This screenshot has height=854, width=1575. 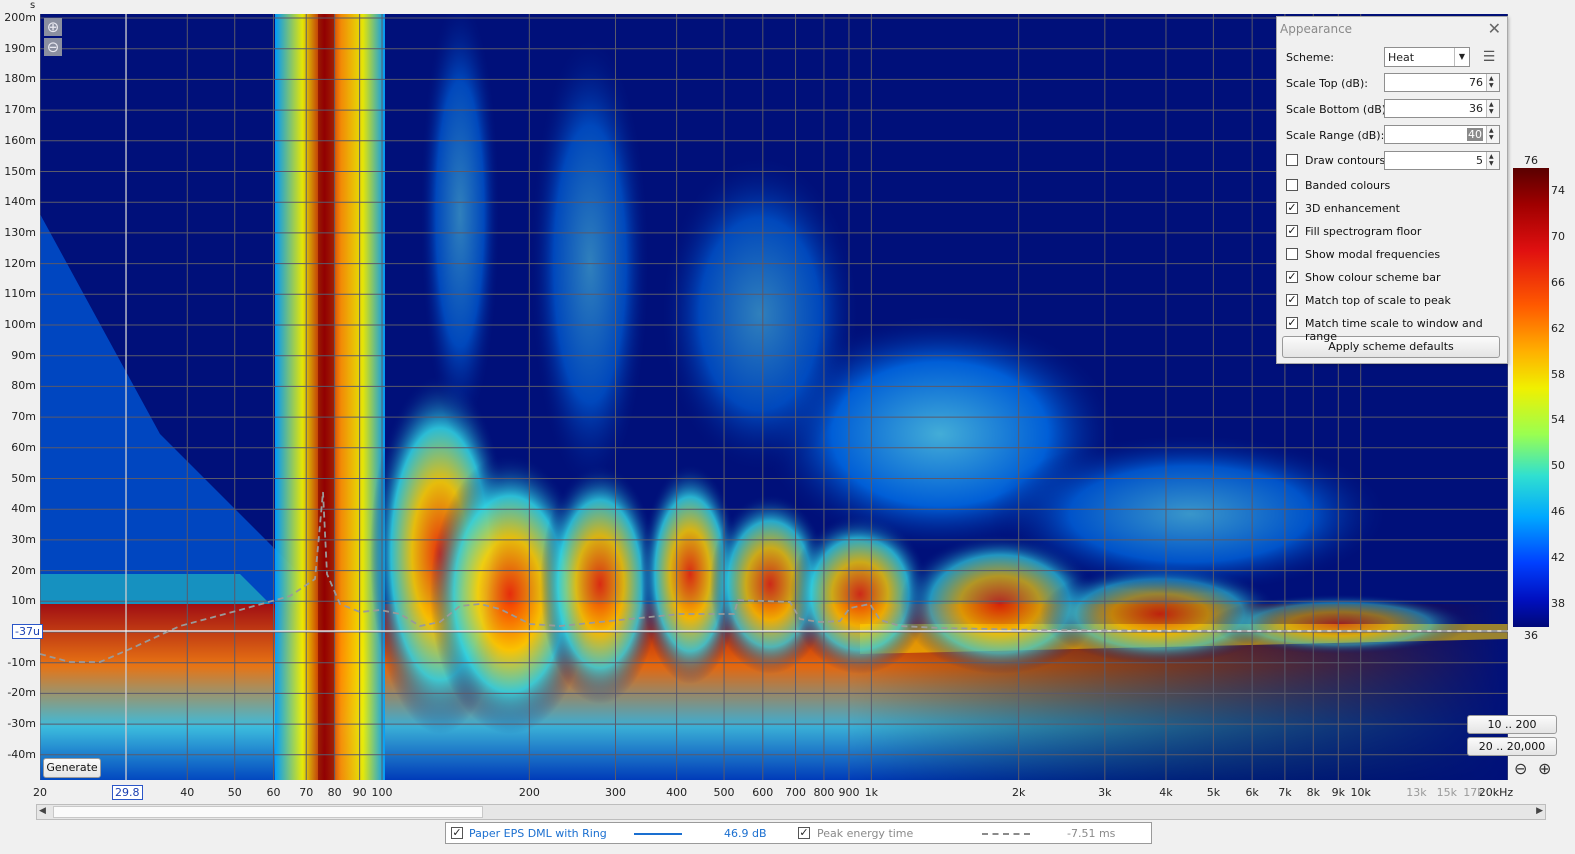 I want to click on y-tick-label: 190m, so click(x=20, y=48).